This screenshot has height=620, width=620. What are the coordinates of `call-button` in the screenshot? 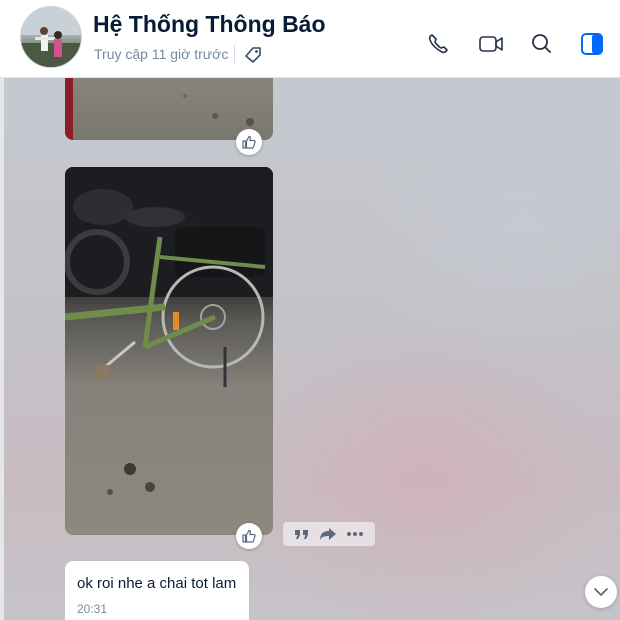 It's located at (438, 44).